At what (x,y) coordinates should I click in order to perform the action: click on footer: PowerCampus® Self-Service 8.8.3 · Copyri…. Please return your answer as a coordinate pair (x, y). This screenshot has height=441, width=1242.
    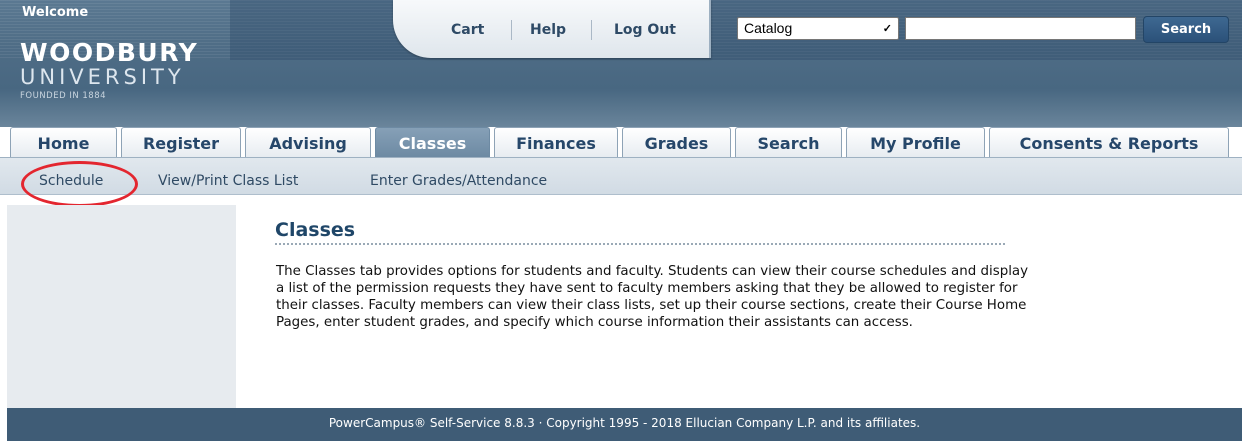
    Looking at the image, I should click on (624, 424).